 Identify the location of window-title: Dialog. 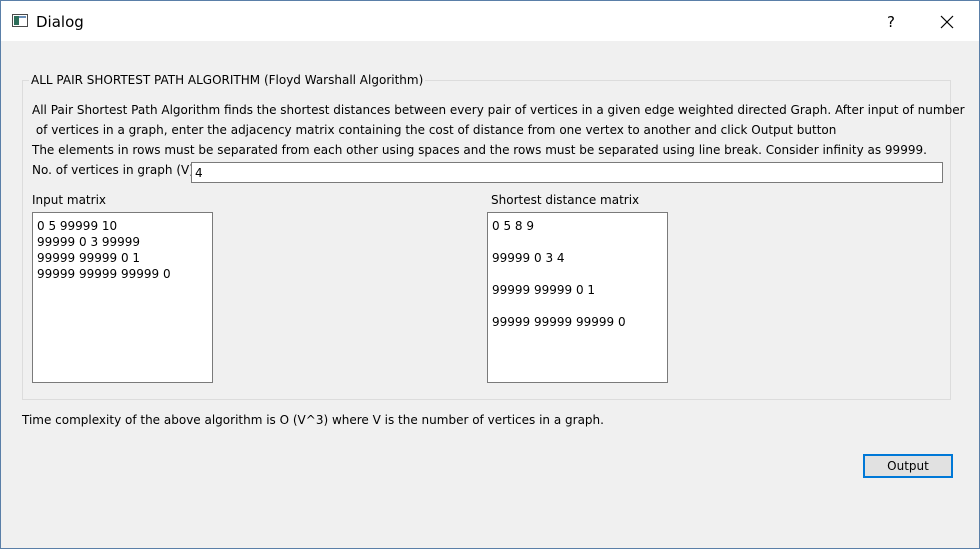
(60, 22).